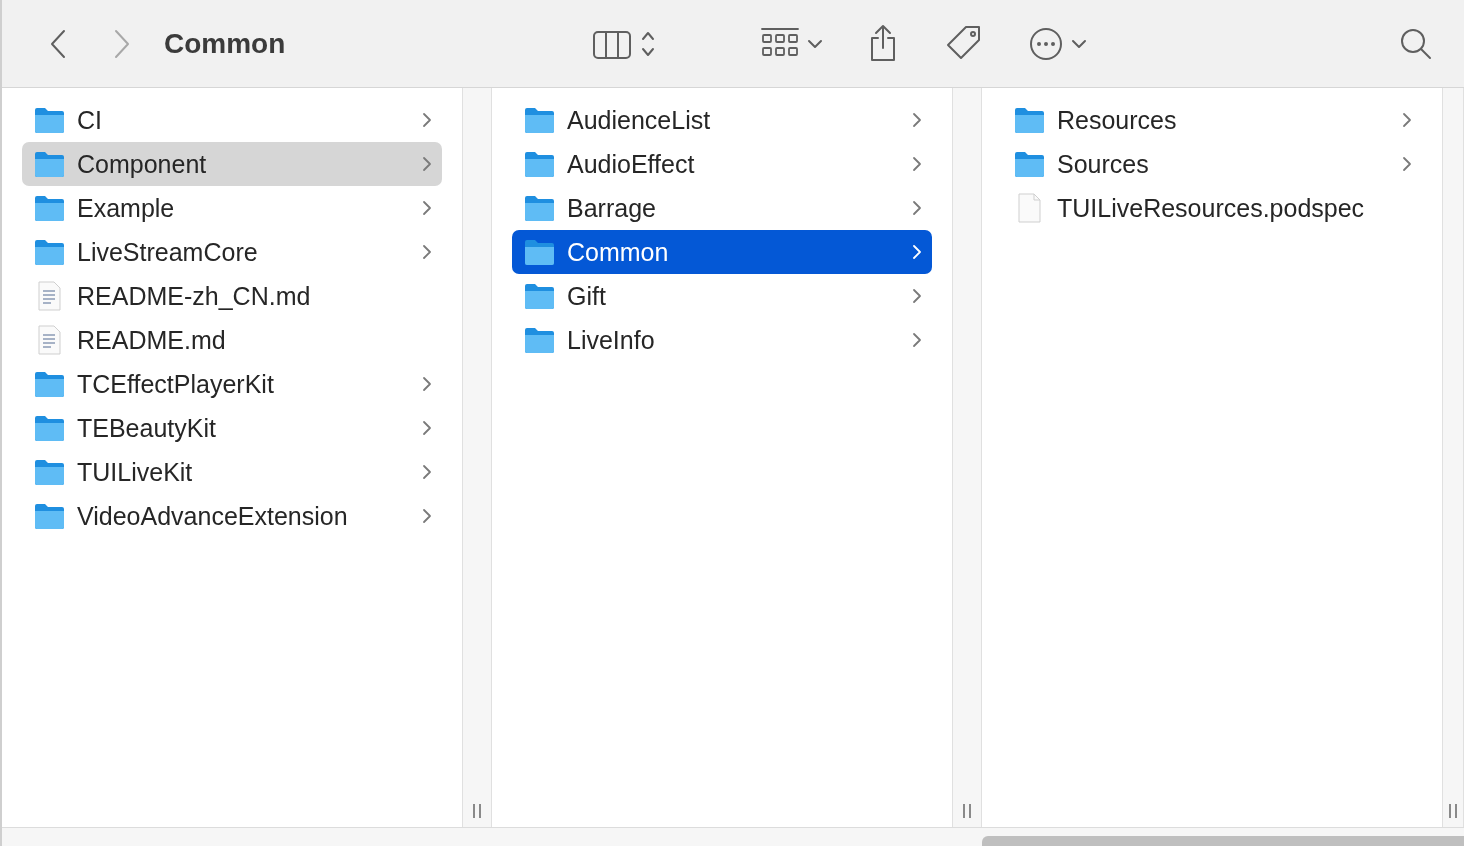  Describe the element at coordinates (126, 208) in the screenshot. I see `file-name: Example` at that location.